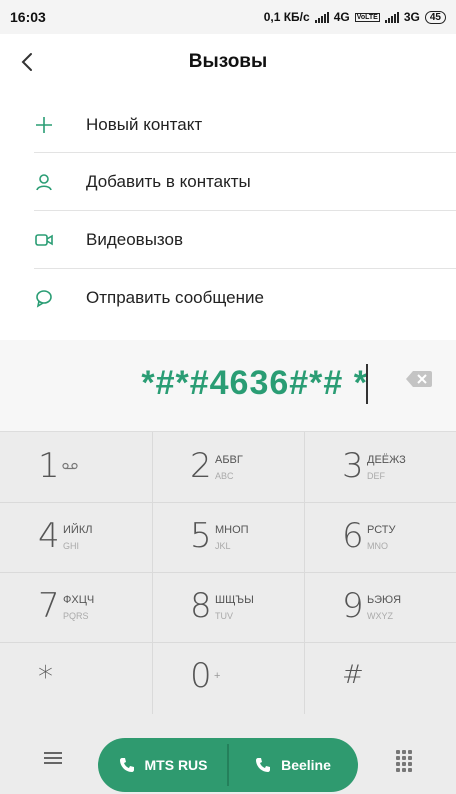 The height and width of the screenshot is (794, 456). Describe the element at coordinates (49, 606) in the screenshot. I see `key-digit: 7` at that location.